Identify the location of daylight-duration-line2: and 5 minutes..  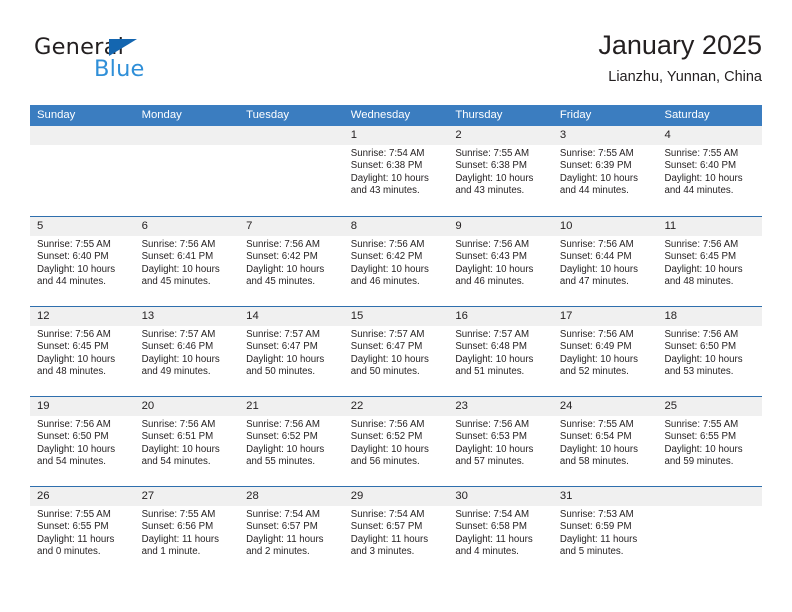
(591, 552).